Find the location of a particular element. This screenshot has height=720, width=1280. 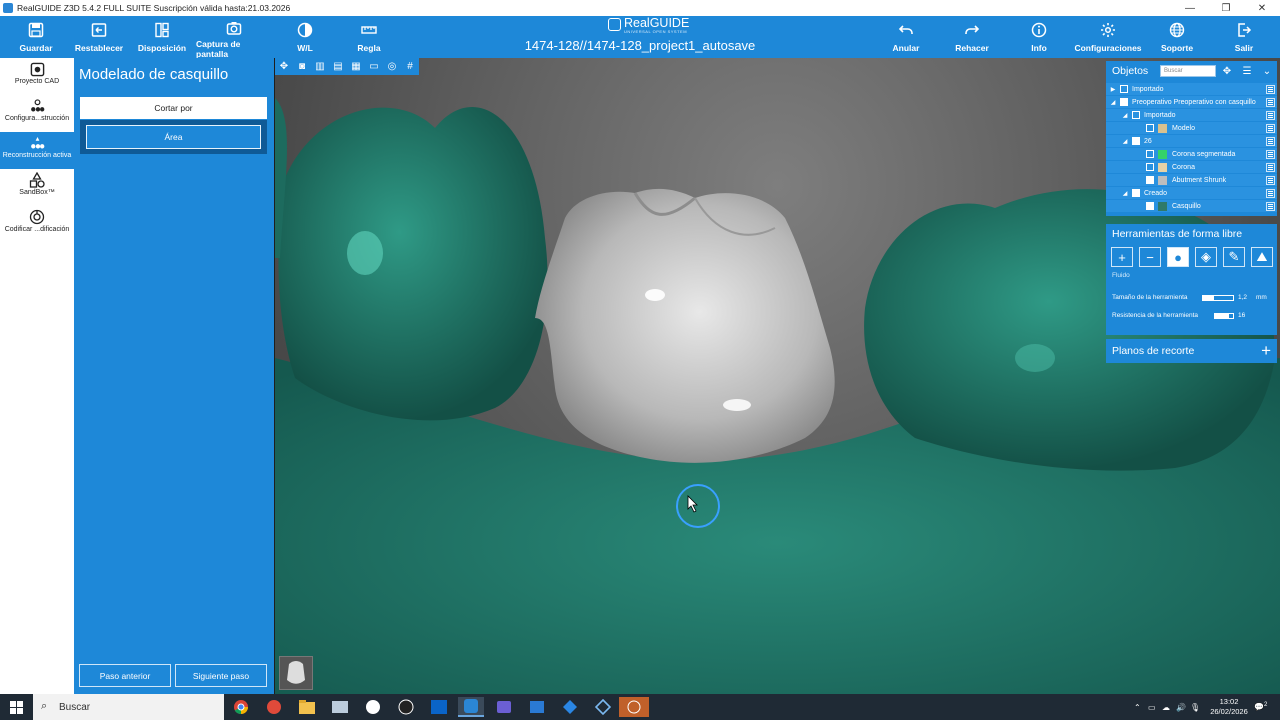

object-thumbnail is located at coordinates (296, 673).